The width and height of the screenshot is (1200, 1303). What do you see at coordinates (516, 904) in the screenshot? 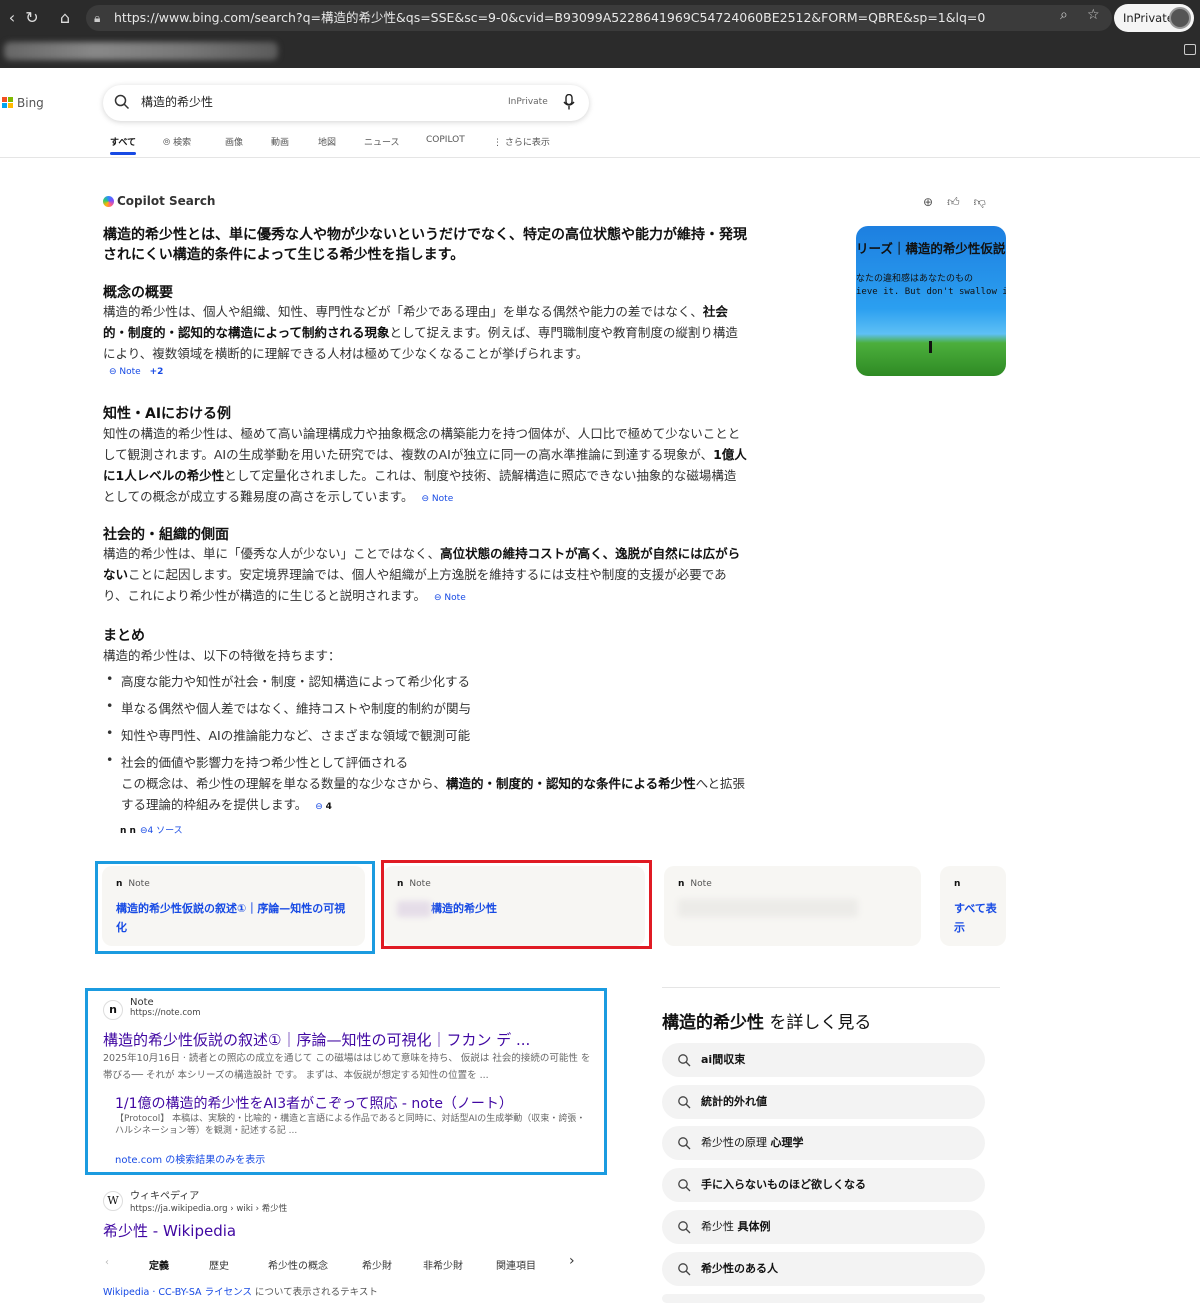
I see `highlight-box-red` at bounding box center [516, 904].